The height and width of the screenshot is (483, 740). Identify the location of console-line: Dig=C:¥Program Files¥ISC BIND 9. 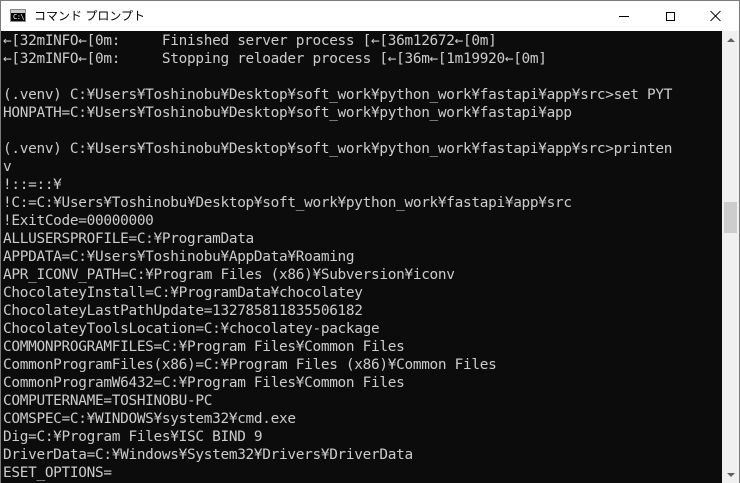
(133, 437).